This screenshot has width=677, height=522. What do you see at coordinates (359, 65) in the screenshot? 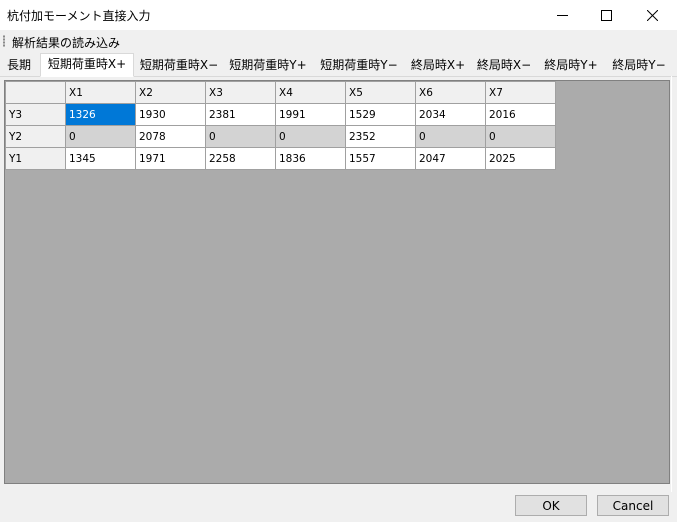
I see `tab-short-y-minus: 短期荷重時Y−` at bounding box center [359, 65].